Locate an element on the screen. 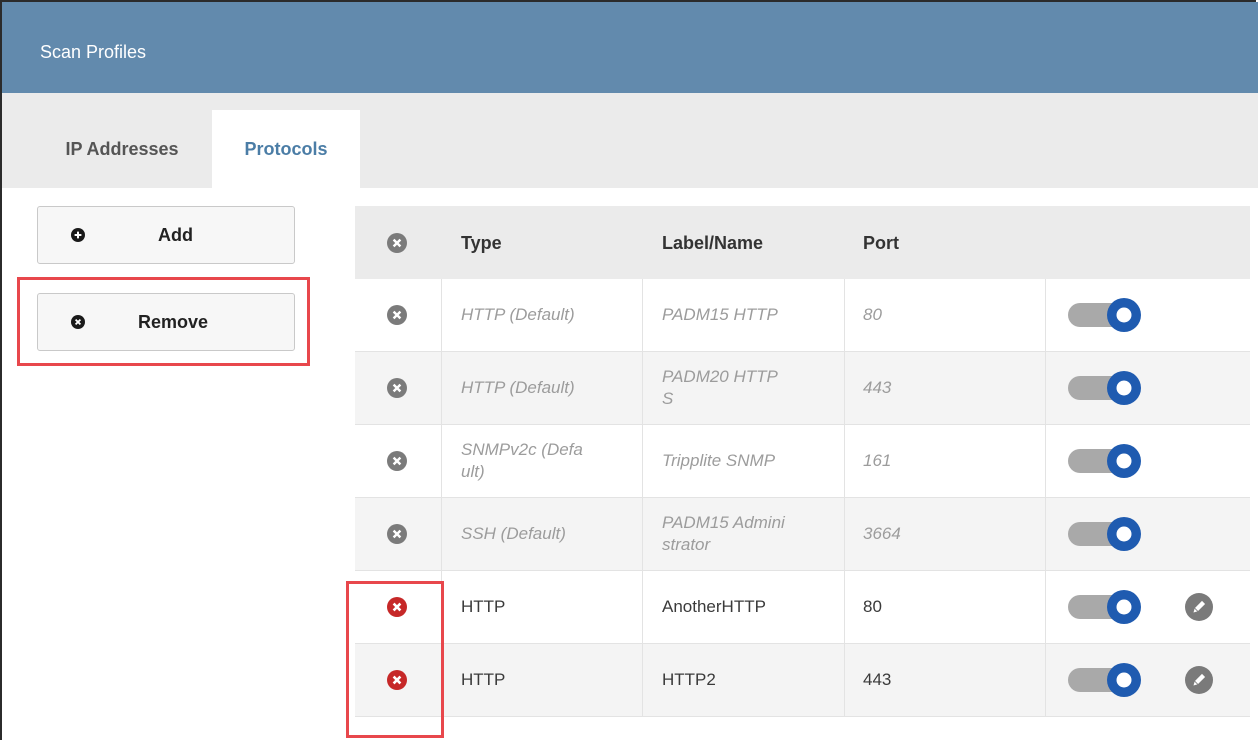 The height and width of the screenshot is (740, 1258). cell-type: SSH (Default) is located at coordinates (513, 533).